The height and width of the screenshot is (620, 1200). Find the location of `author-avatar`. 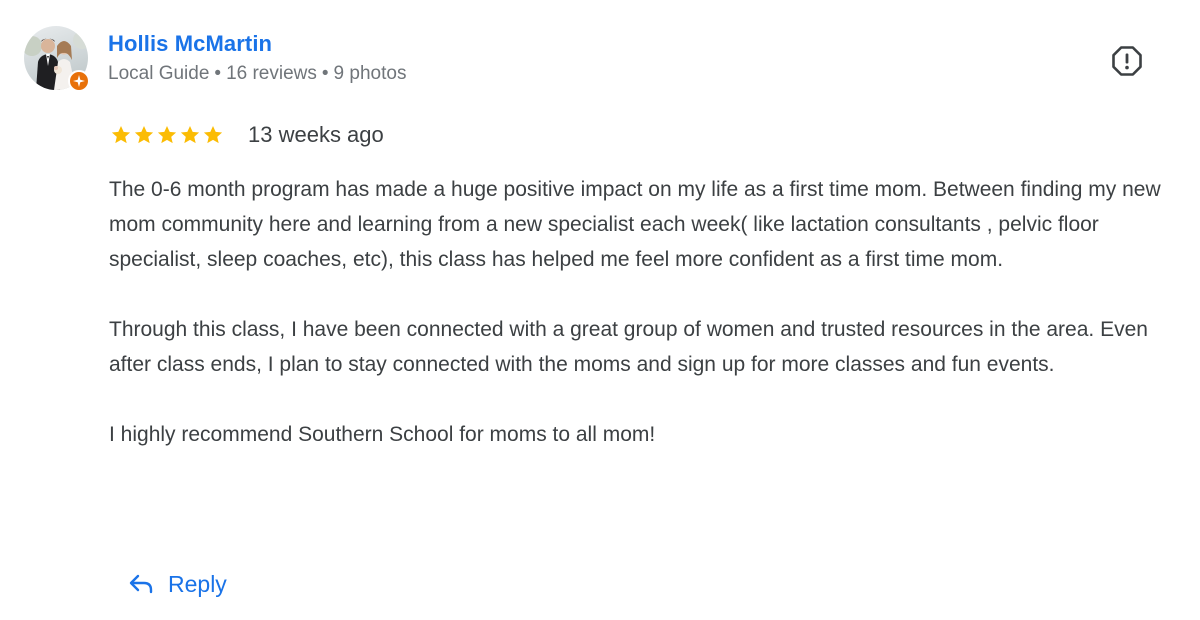

author-avatar is located at coordinates (57, 59).